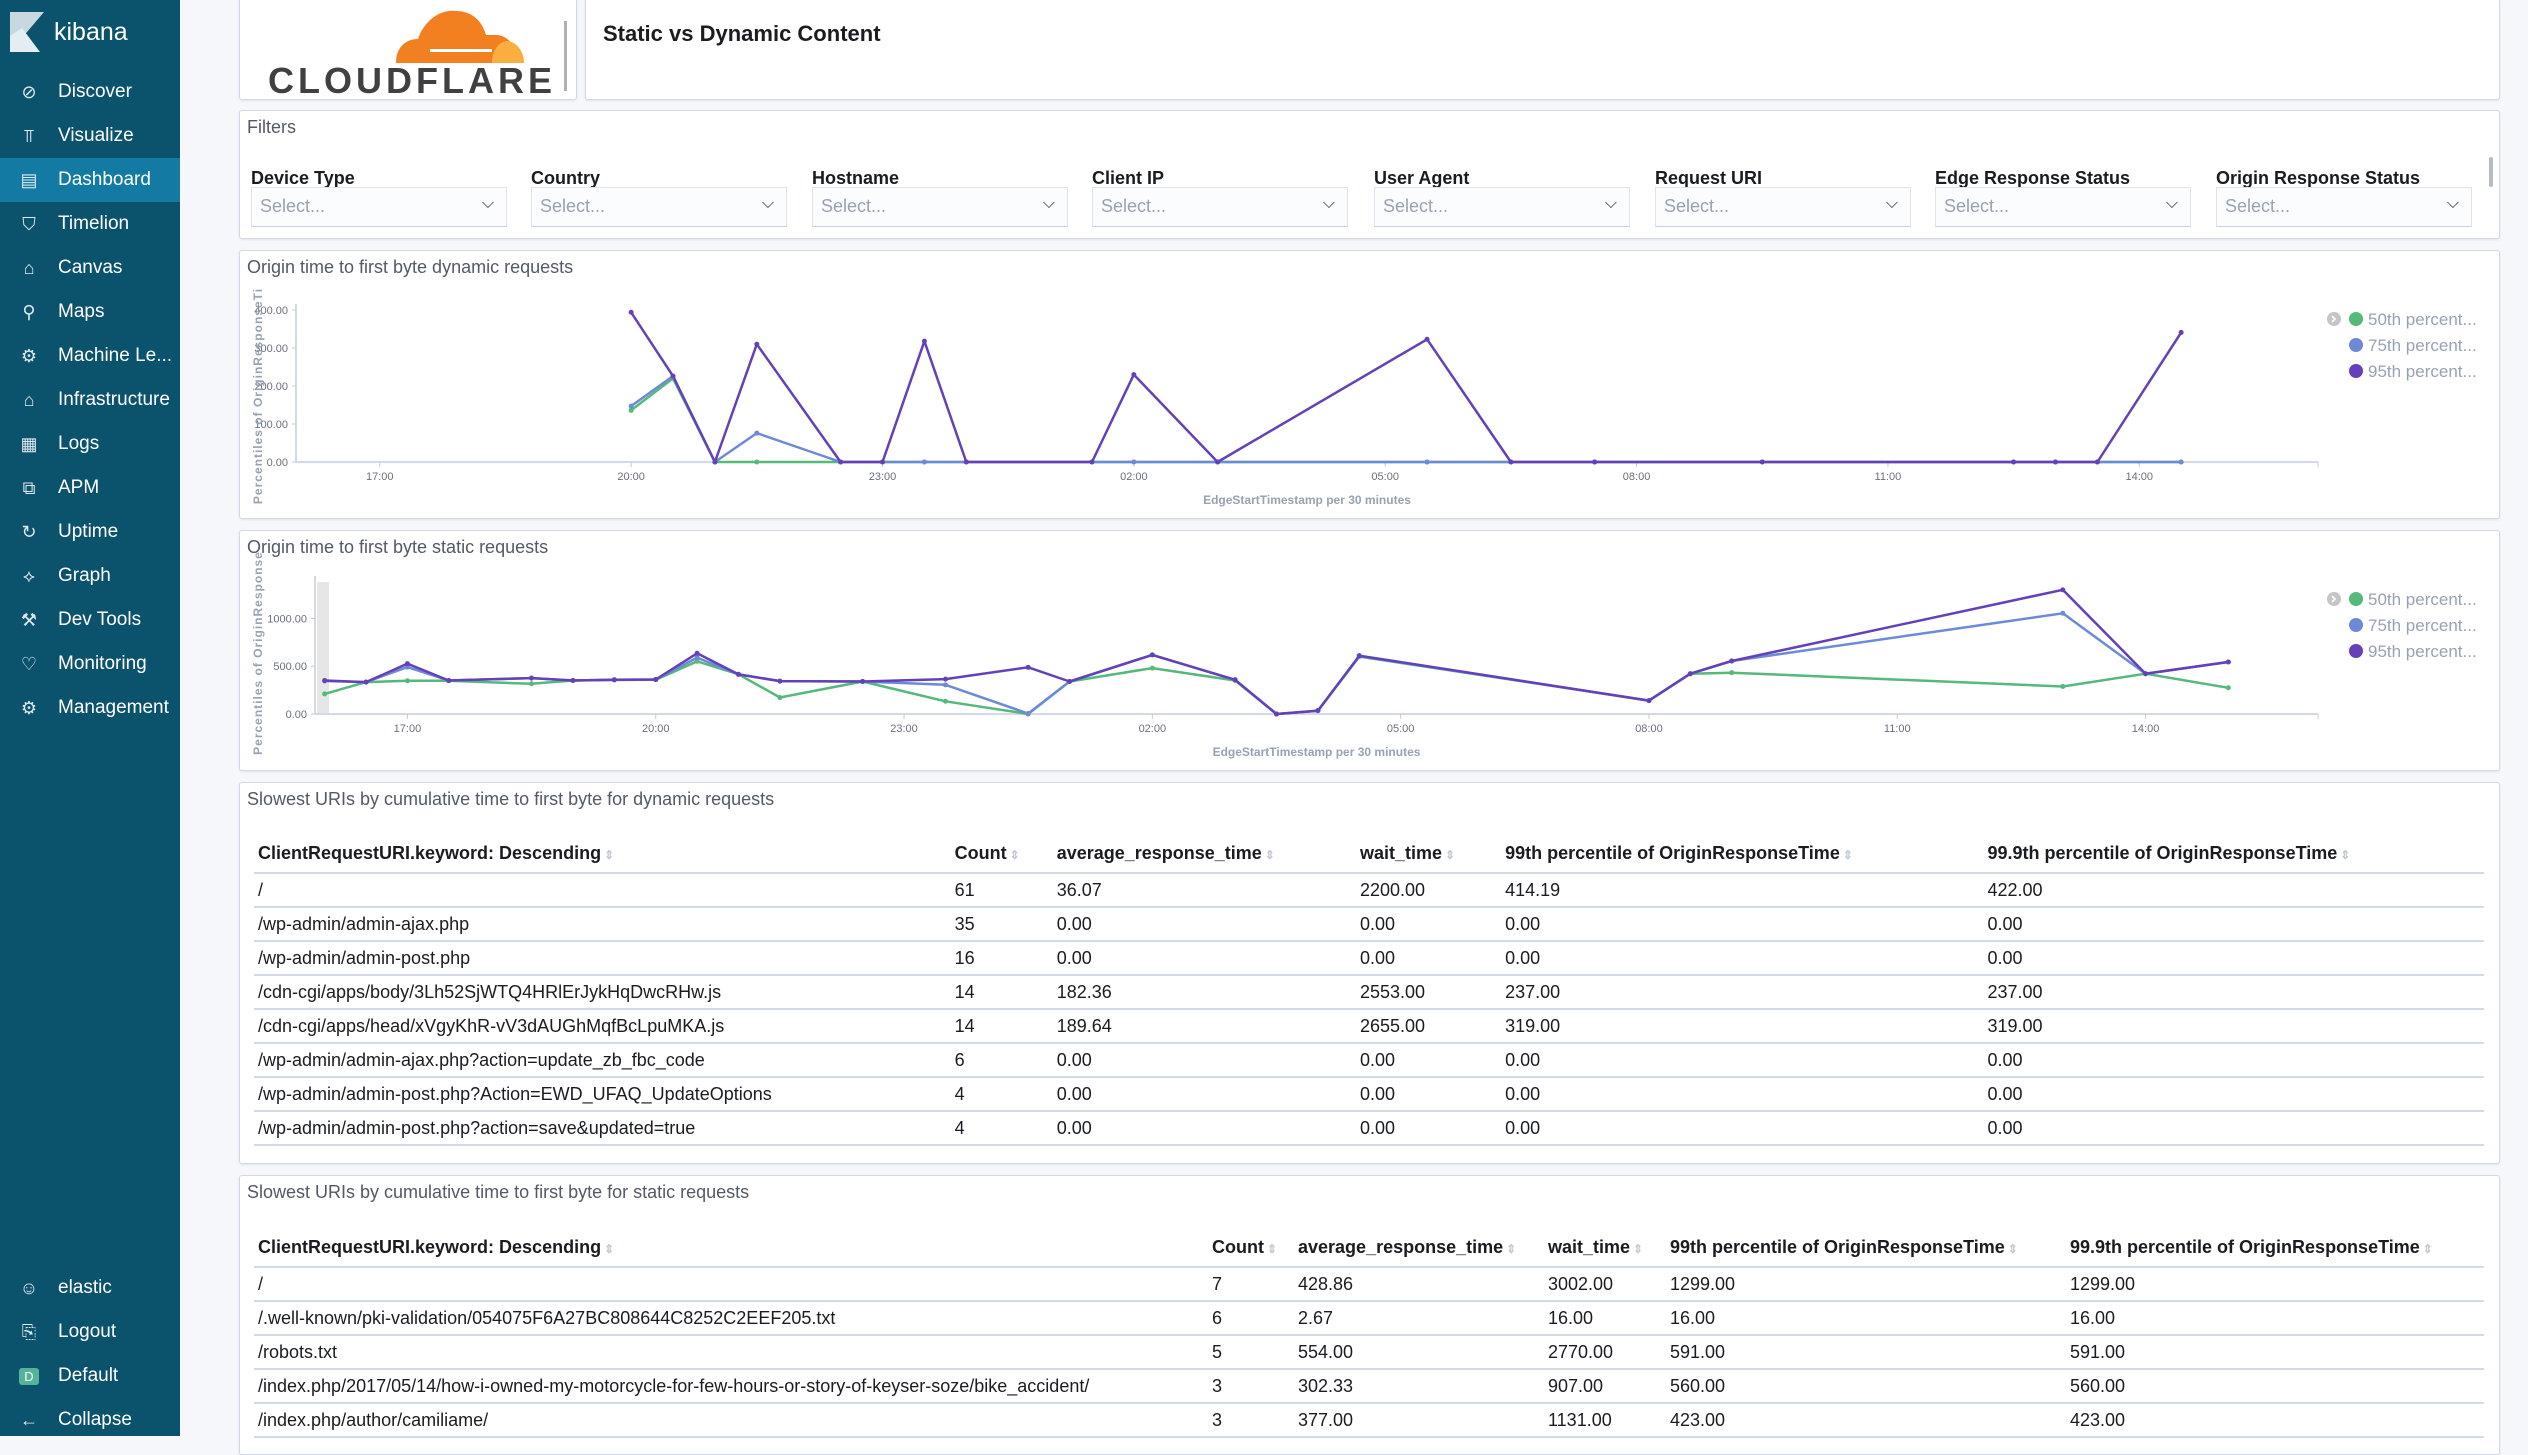 Image resolution: width=2528 pixels, height=1455 pixels. Describe the element at coordinates (2344, 207) in the screenshot. I see `origin-response-status-select: Select... ⌵` at that location.